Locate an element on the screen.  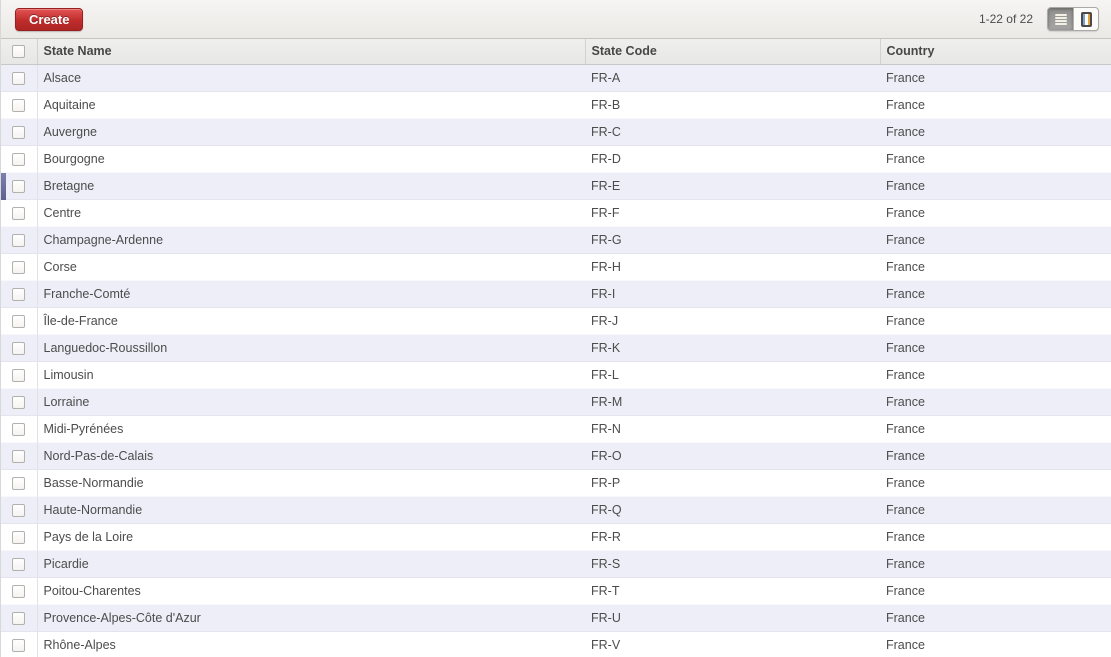
table-row: Centre FR-F France is located at coordinates (556, 212).